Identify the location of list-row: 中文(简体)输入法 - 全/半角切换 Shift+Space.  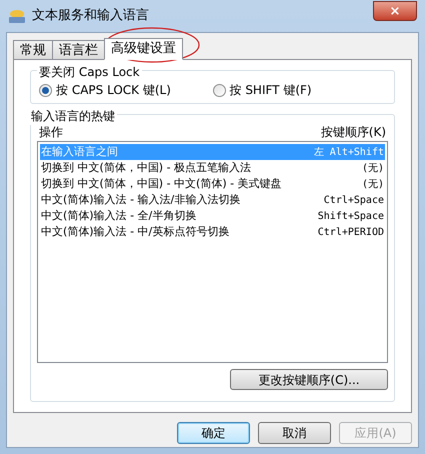
(212, 216).